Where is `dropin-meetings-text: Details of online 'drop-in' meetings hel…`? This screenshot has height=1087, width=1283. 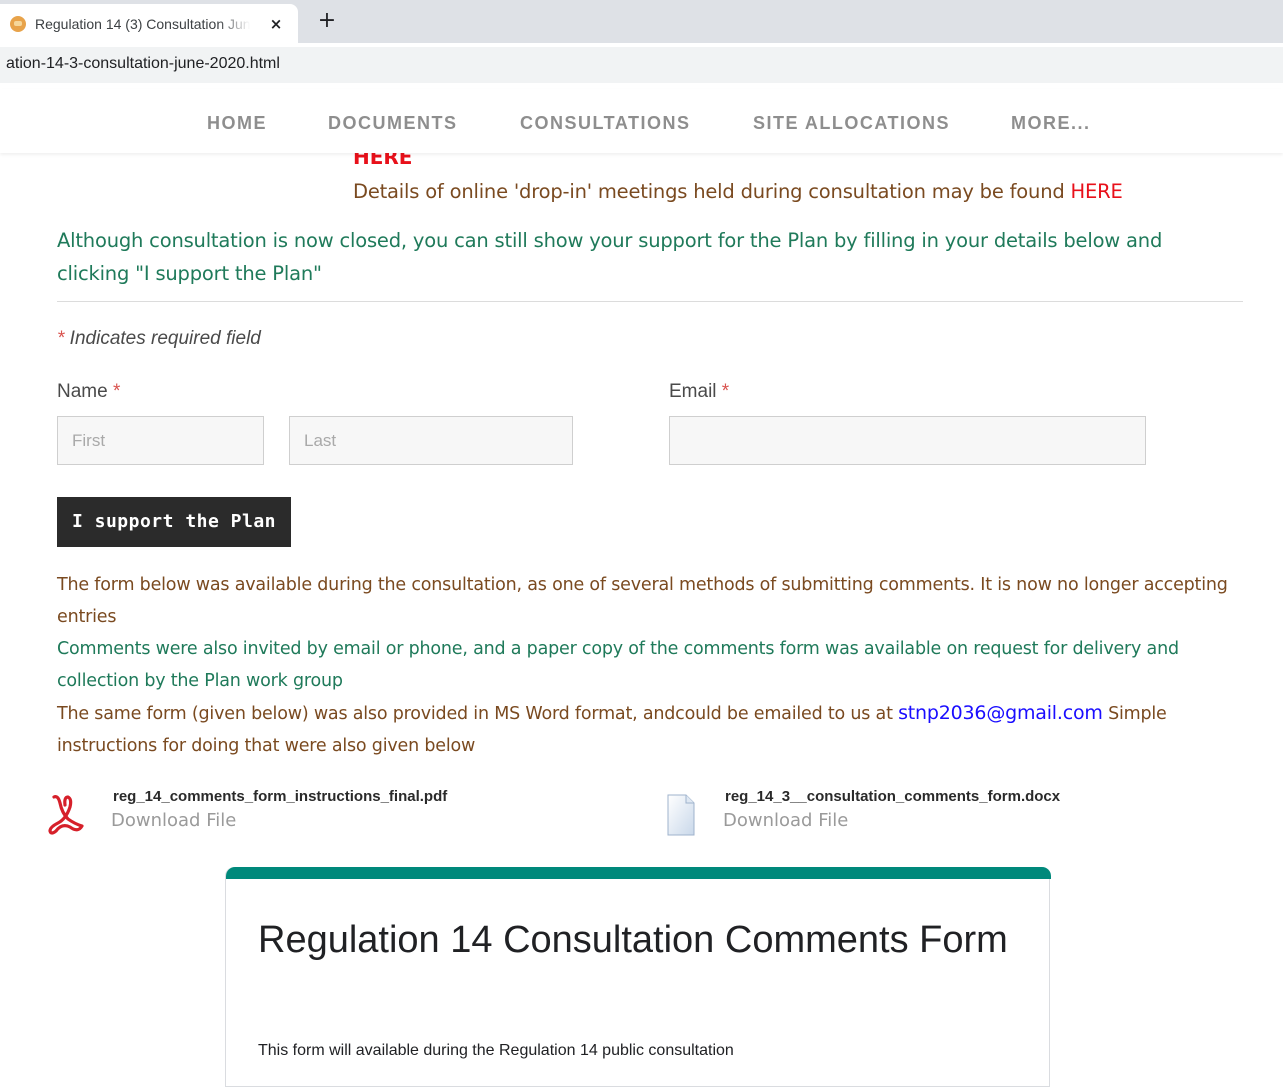
dropin-meetings-text: Details of online 'drop-in' meetings hel… is located at coordinates (738, 191).